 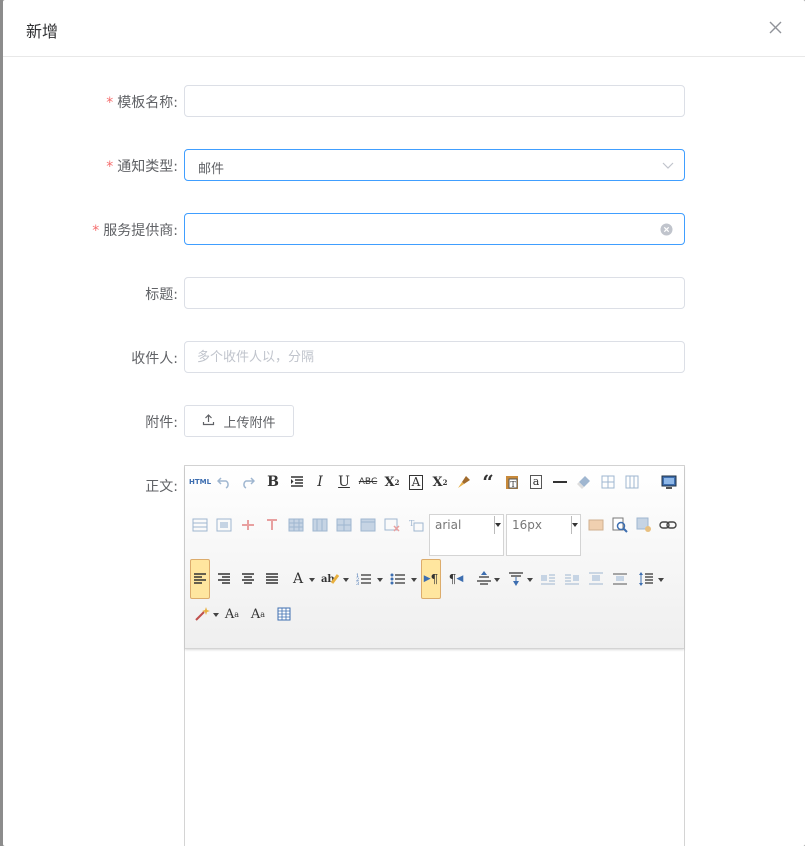 What do you see at coordinates (161, 487) in the screenshot?
I see `body-label: 正文:` at bounding box center [161, 487].